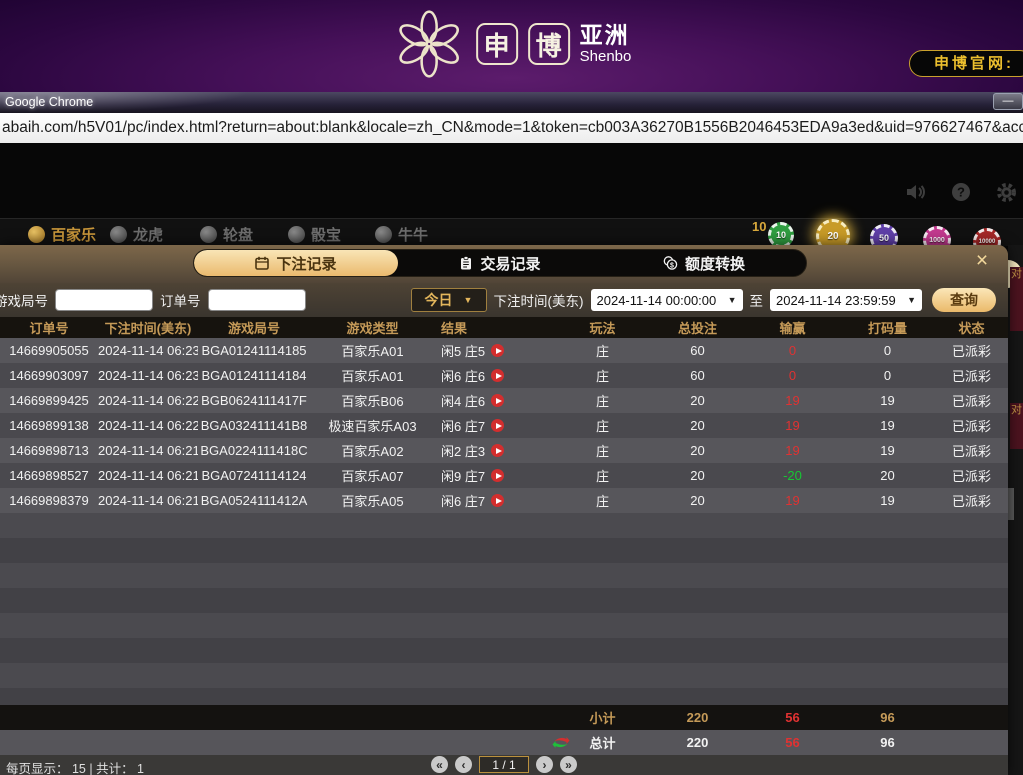 Image resolution: width=1023 pixels, height=775 pixels. Describe the element at coordinates (463, 501) in the screenshot. I see `result-text: 闲6 庄7` at that location.